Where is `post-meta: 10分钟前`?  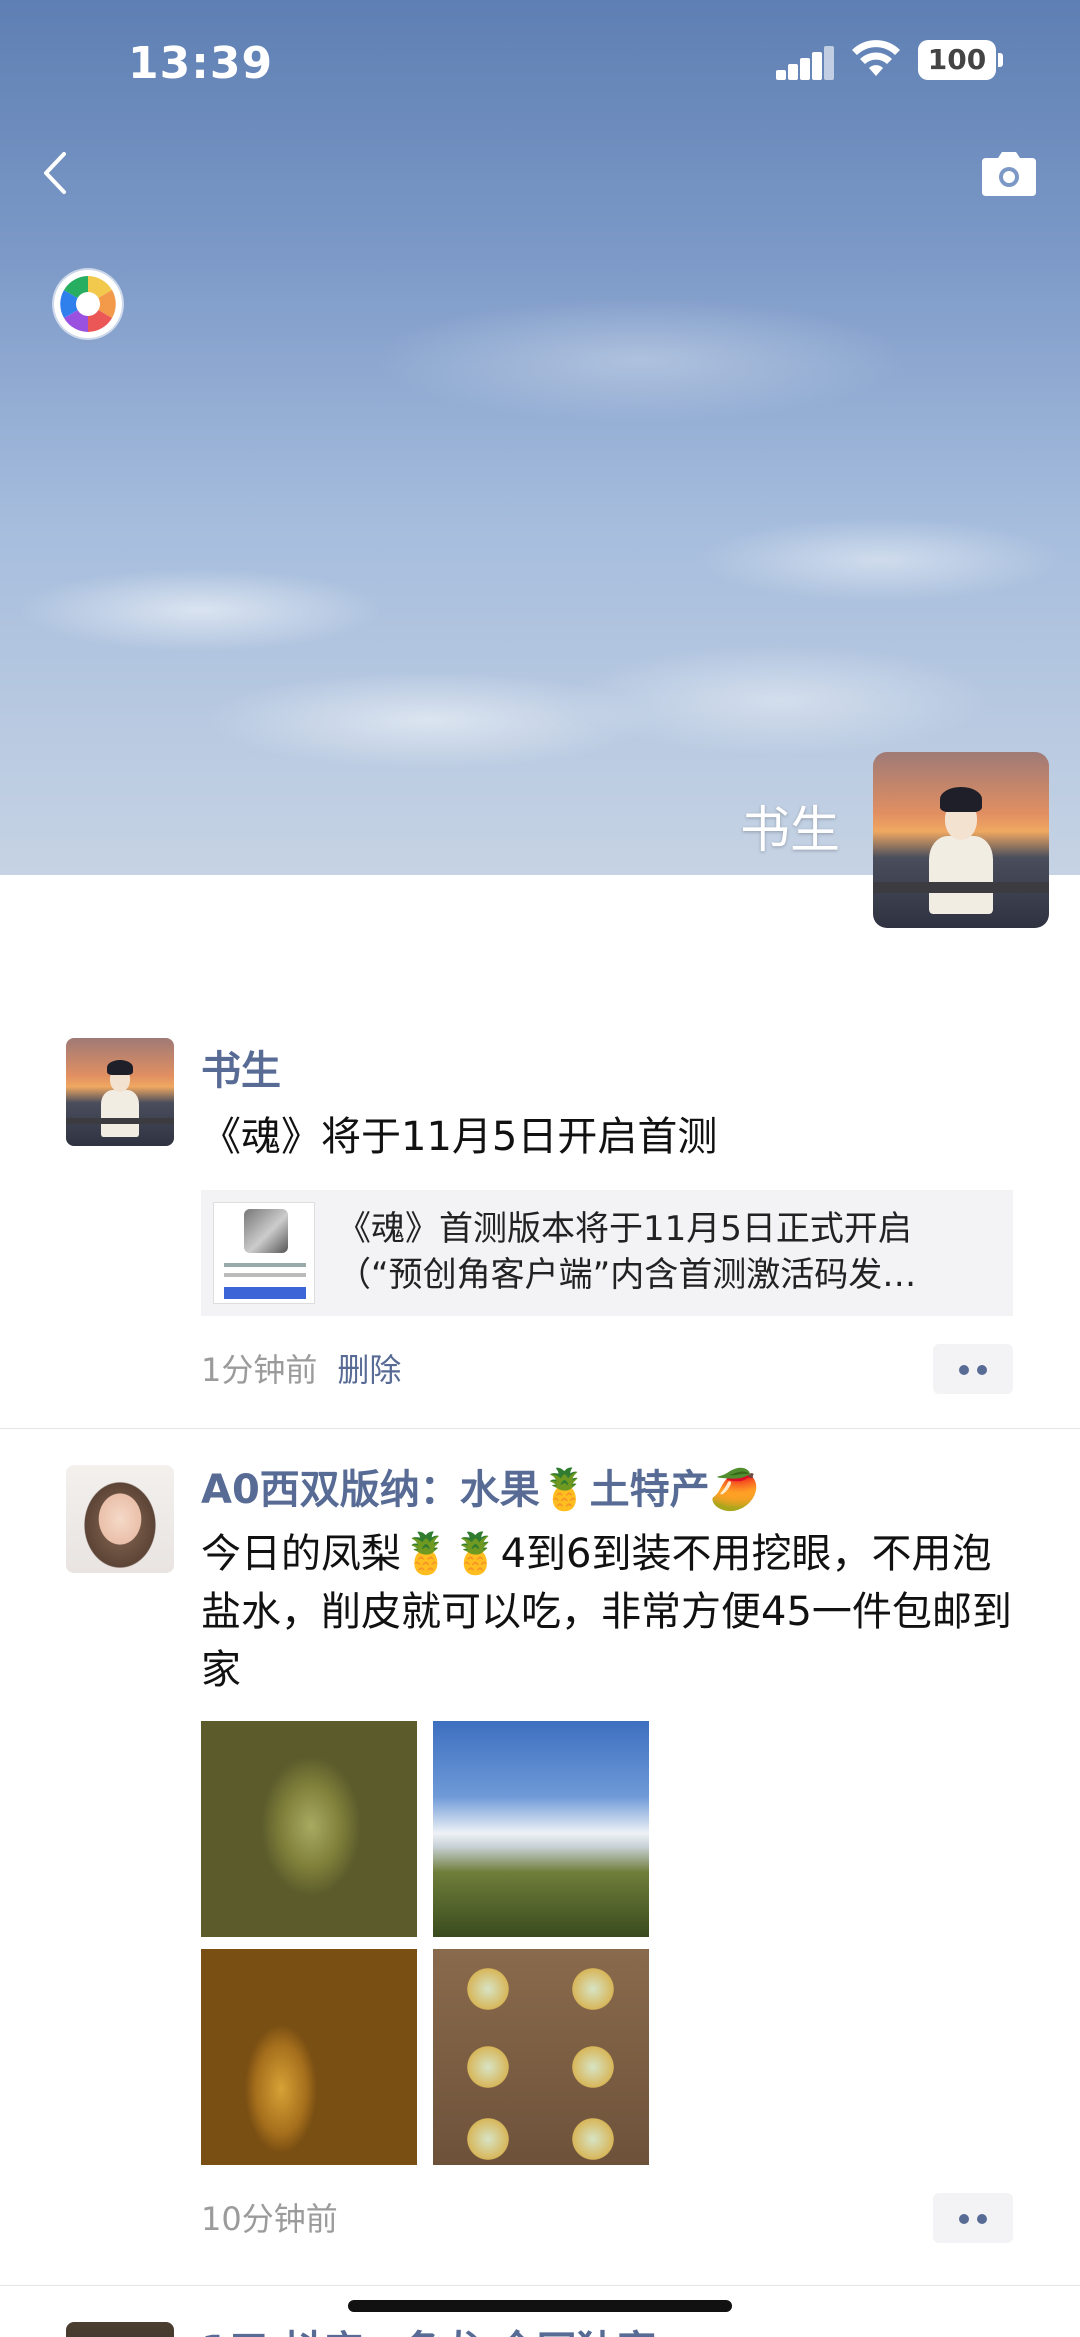
post-meta: 10分钟前 is located at coordinates (607, 2219).